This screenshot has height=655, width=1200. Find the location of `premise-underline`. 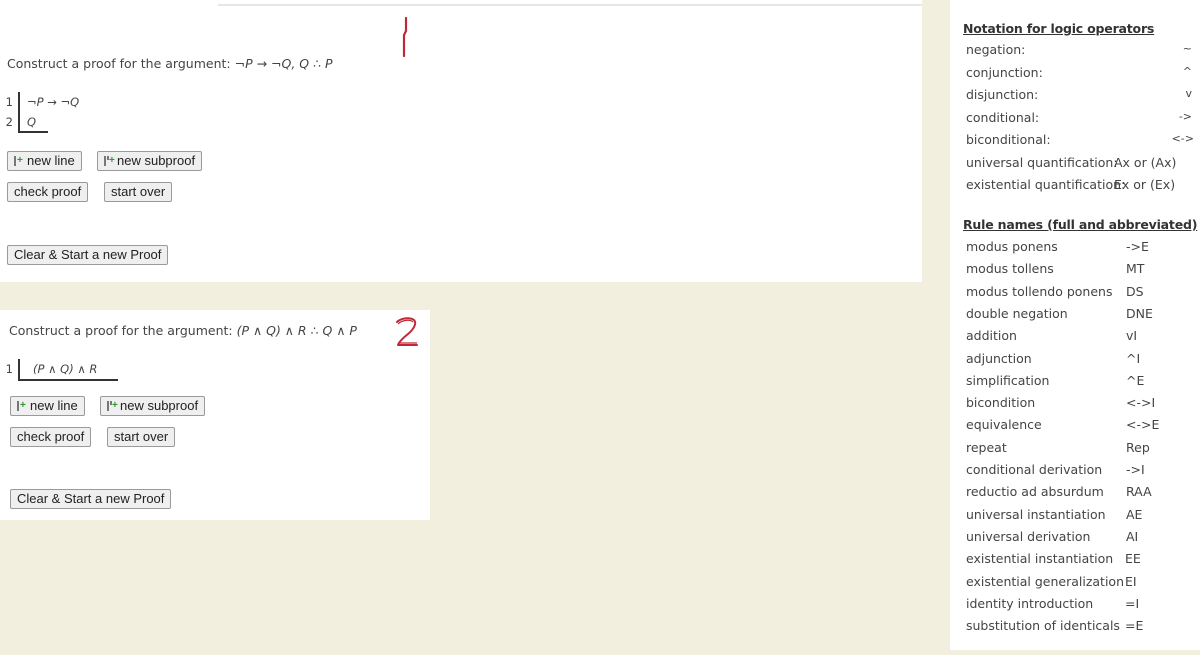

premise-underline is located at coordinates (68, 380).